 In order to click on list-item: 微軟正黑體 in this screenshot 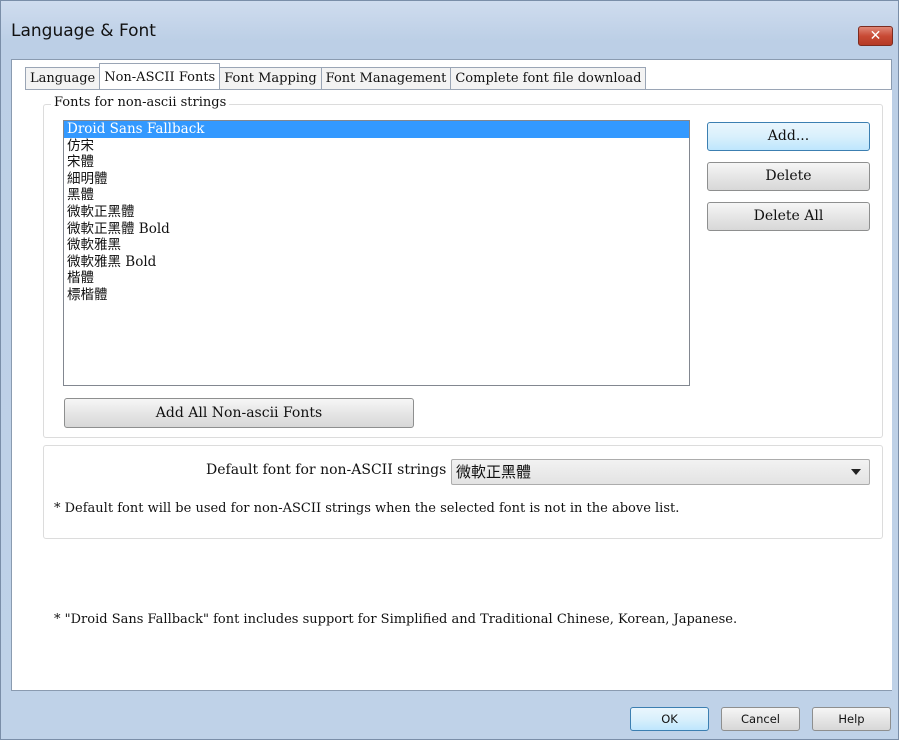, I will do `click(376, 212)`.